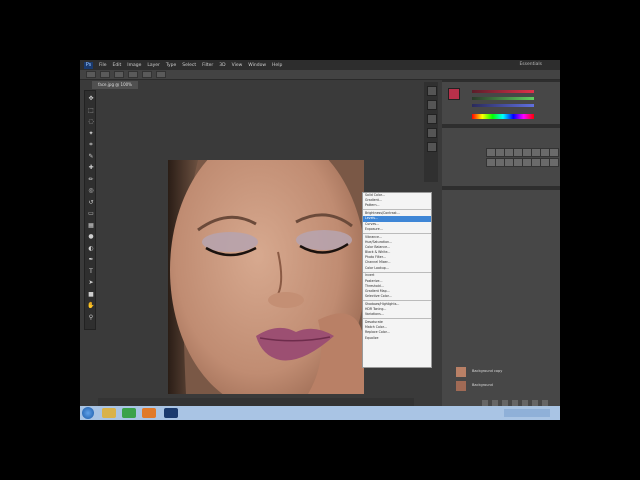  I want to click on document-tab: face.jpg @ 100%, so click(115, 85).